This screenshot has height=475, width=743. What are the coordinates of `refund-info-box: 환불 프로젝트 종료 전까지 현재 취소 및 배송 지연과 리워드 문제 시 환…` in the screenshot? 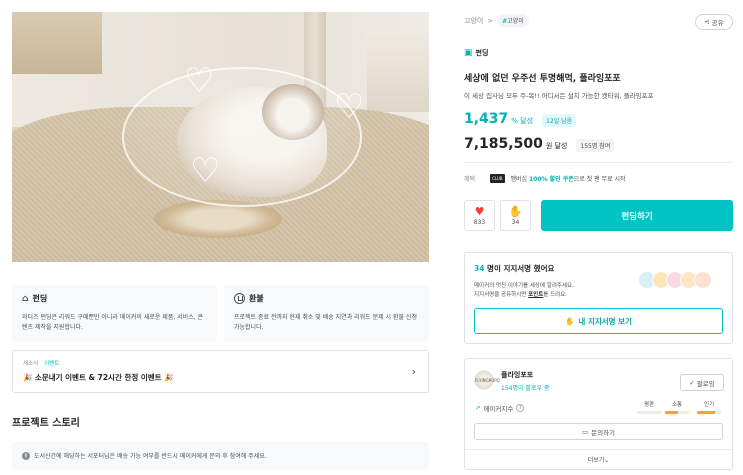 It's located at (326, 313).